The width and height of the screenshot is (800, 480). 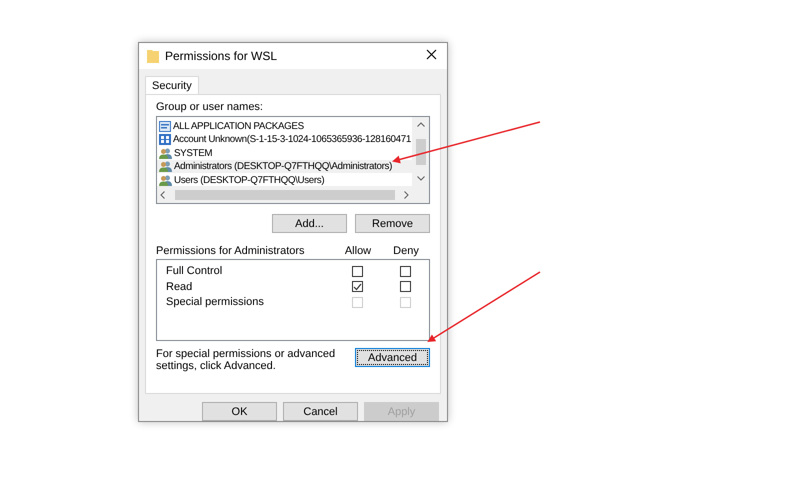 What do you see at coordinates (392, 358) in the screenshot?
I see `advanced-button: Advanced` at bounding box center [392, 358].